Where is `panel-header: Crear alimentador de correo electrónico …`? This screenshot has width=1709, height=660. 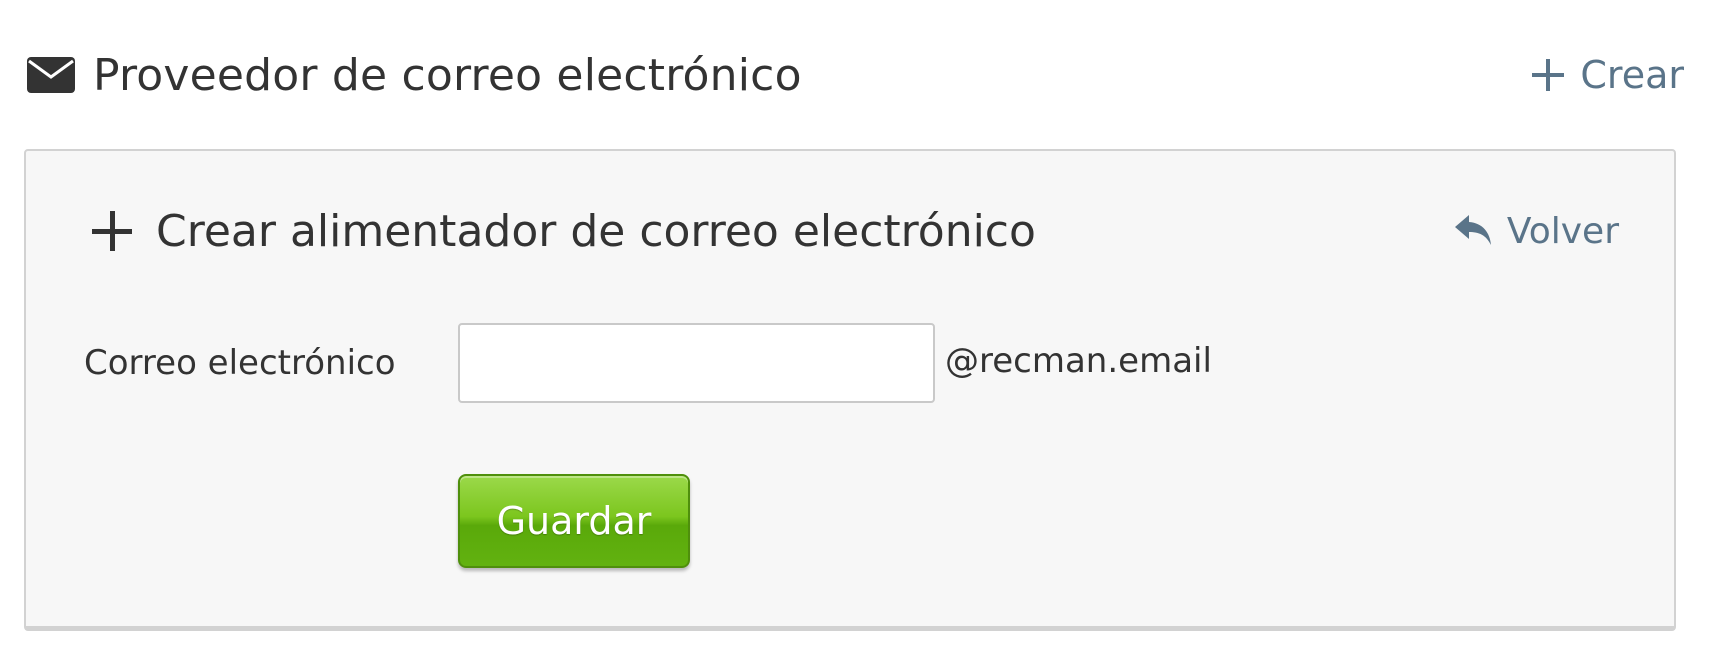 panel-header: Crear alimentador de correo electrónico … is located at coordinates (855, 231).